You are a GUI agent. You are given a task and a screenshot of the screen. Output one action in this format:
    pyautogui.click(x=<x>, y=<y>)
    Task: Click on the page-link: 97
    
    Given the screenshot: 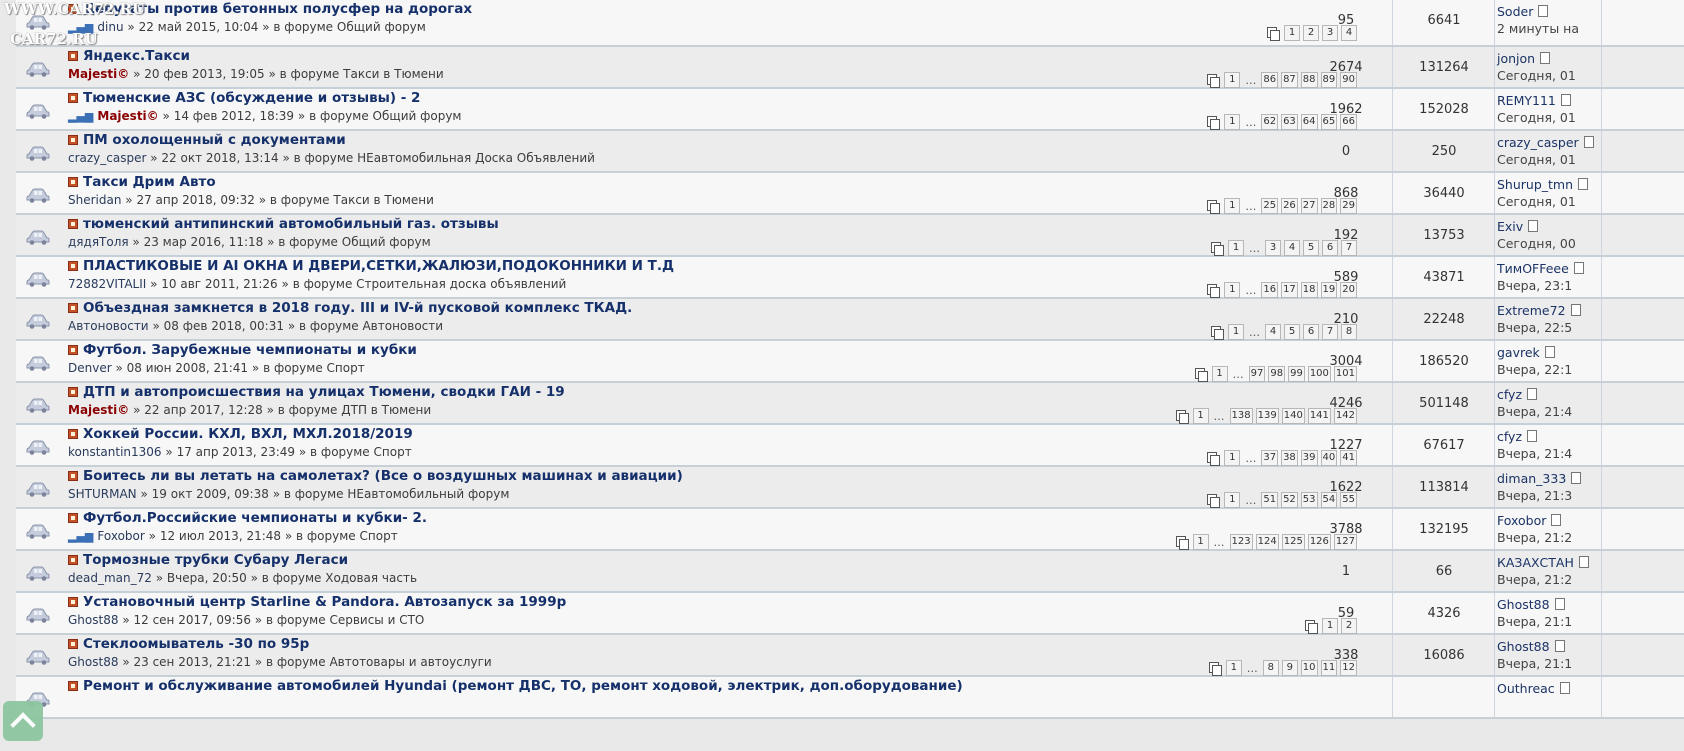 What is the action you would take?
    pyautogui.click(x=1257, y=374)
    